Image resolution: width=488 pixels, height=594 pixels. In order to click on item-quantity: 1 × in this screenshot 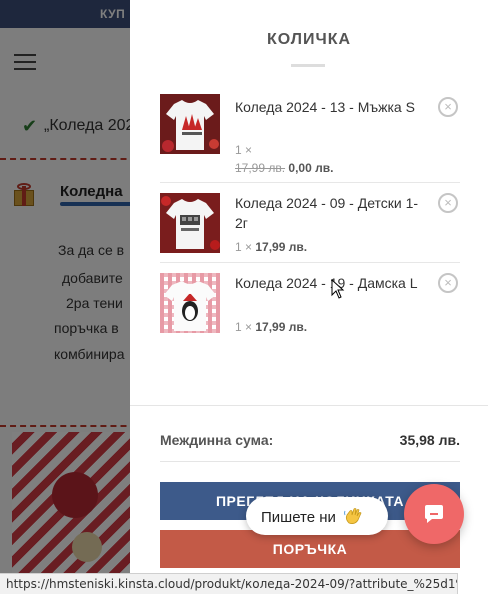, I will do `click(243, 150)`.